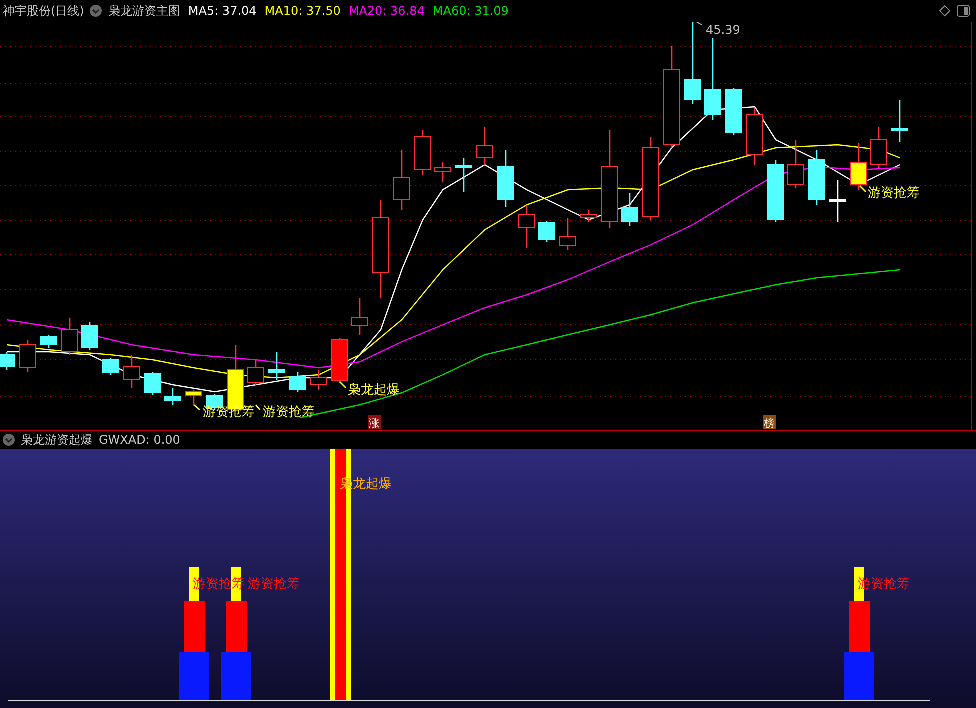  Describe the element at coordinates (43, 11) in the screenshot. I see `stock-title: 神宇股份(日线)` at that location.